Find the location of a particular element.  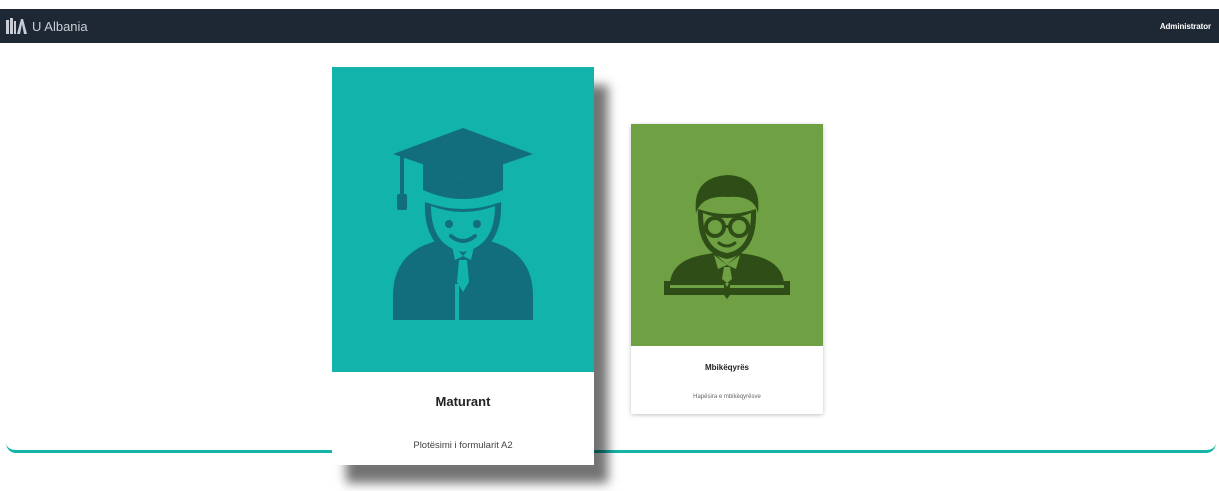

card-mbikeqyres-image is located at coordinates (727, 235).